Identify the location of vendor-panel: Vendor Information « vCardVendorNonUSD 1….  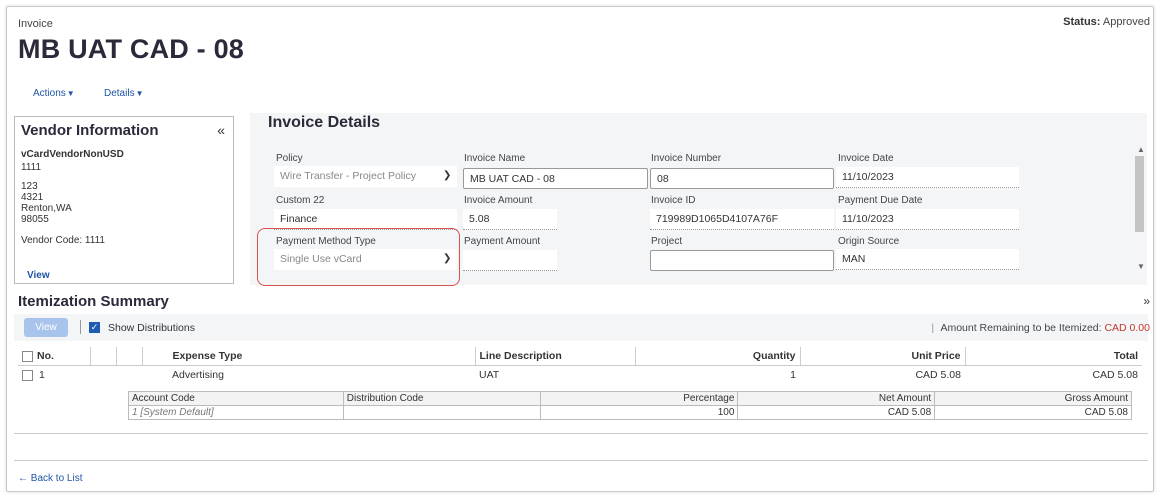
(124, 200).